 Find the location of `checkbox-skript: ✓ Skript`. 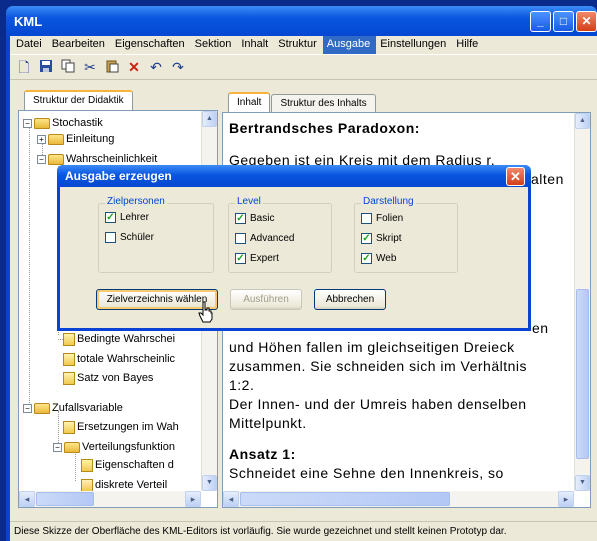

checkbox-skript: ✓ Skript is located at coordinates (381, 238).